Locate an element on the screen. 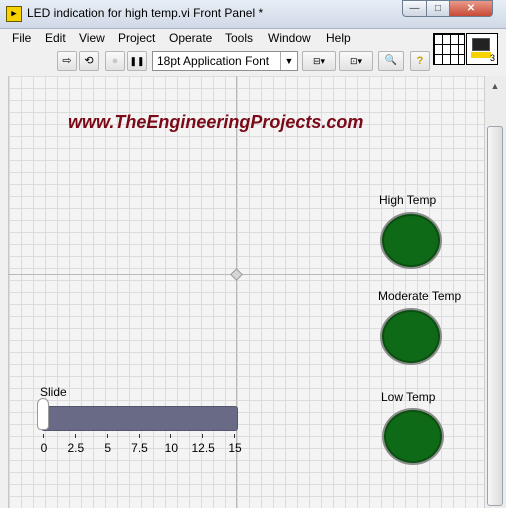  origin-line-horizontal is located at coordinates (246, 274).